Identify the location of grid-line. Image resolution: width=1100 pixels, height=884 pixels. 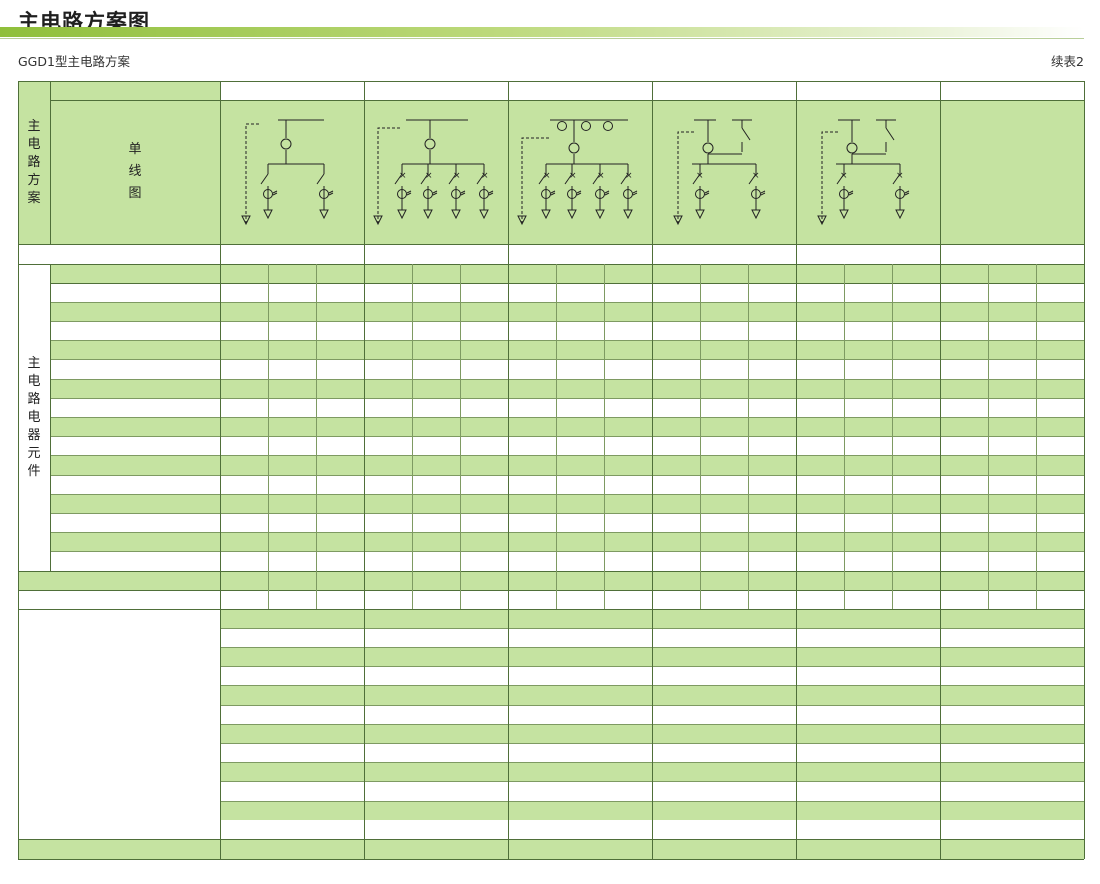
(1036, 436).